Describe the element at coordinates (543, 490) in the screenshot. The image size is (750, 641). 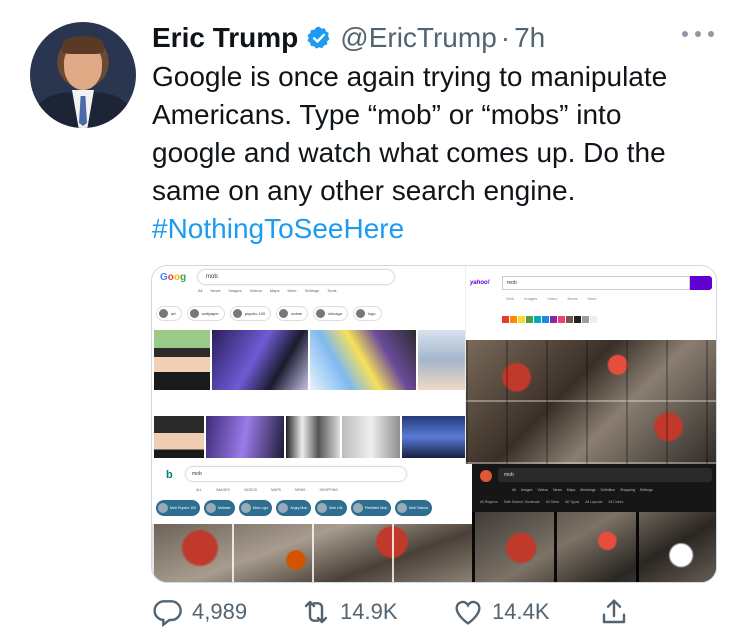
I see `ddg-tab: Videos` at that location.